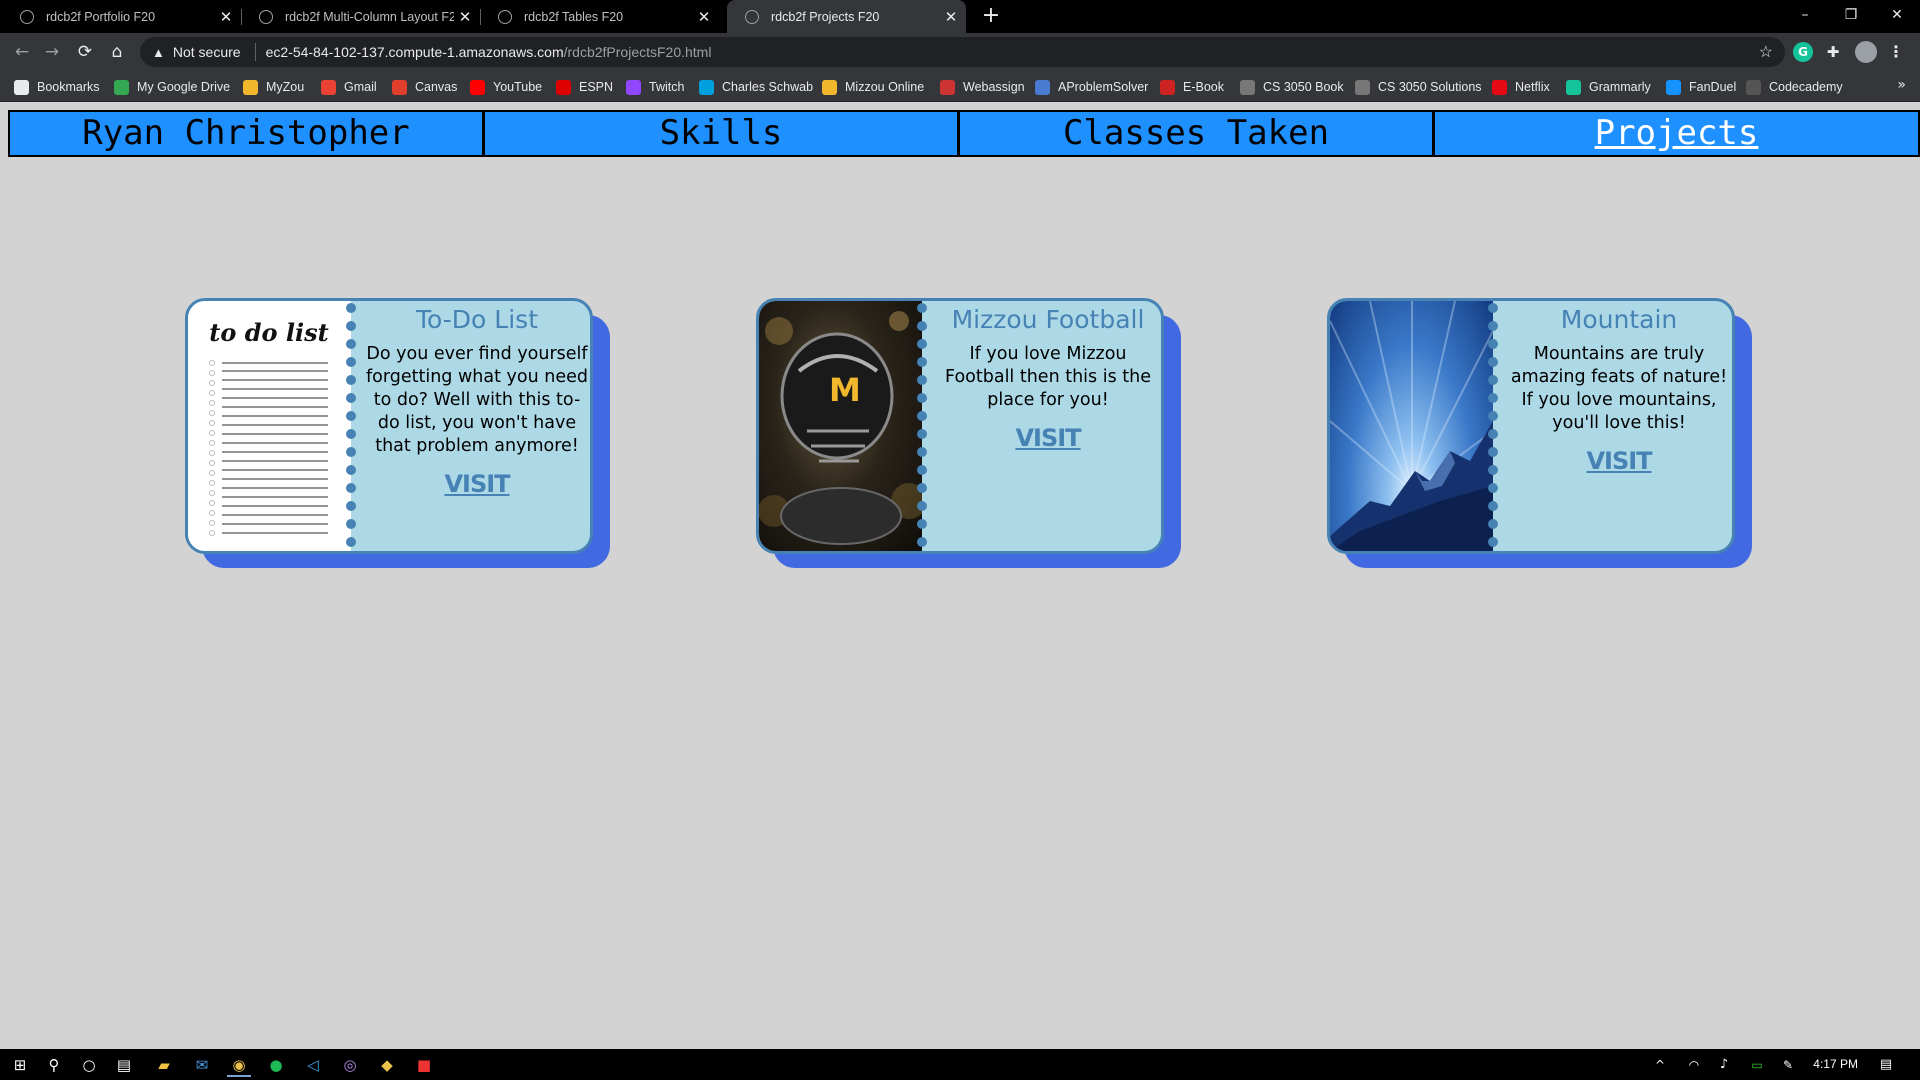 This screenshot has width=1920, height=1080. Describe the element at coordinates (276, 1065) in the screenshot. I see `spotify-icon: ●` at that location.